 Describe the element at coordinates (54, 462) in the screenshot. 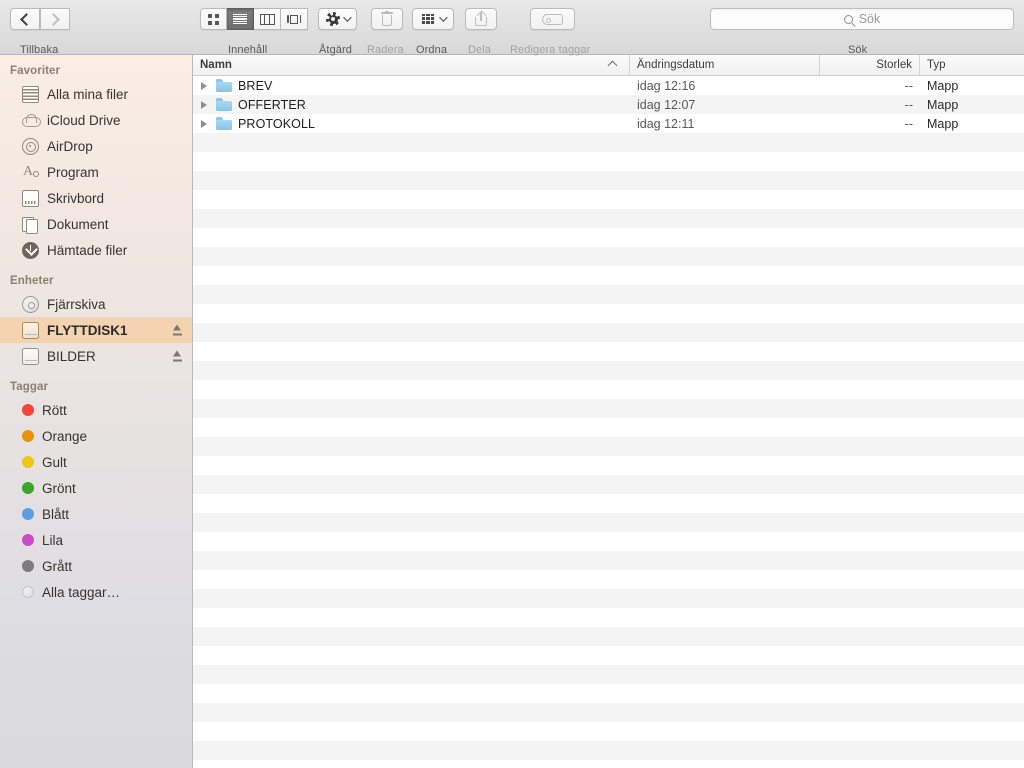

I see `sidebar-item-label: Gult` at that location.